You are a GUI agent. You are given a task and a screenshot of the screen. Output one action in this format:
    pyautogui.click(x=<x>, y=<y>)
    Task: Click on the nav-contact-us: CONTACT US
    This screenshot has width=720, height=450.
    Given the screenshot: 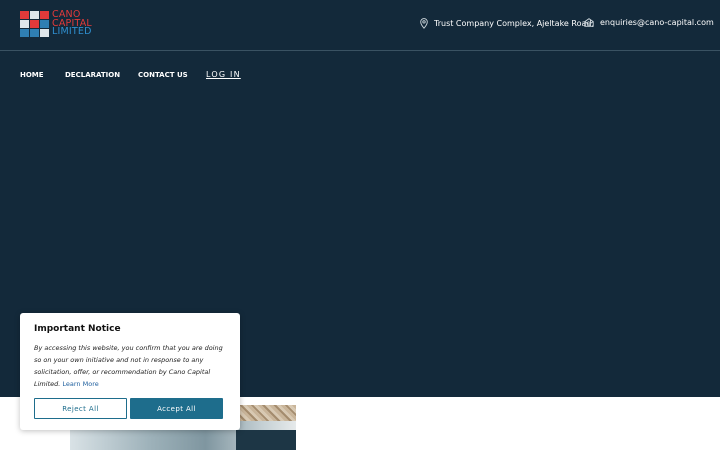 What is the action you would take?
    pyautogui.click(x=163, y=75)
    